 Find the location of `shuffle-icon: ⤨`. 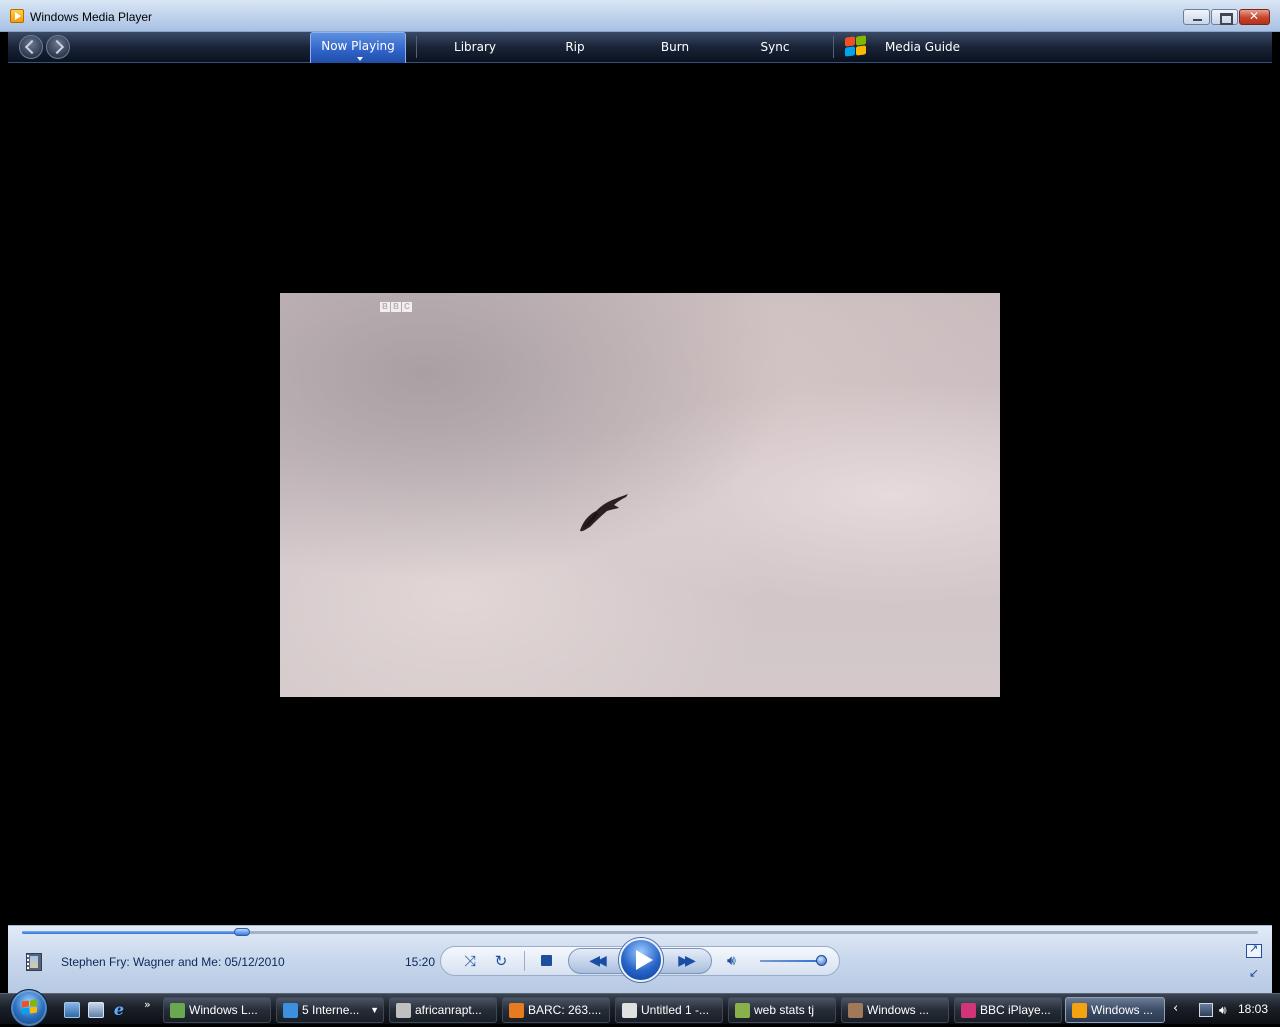

shuffle-icon: ⤨ is located at coordinates (470, 961).